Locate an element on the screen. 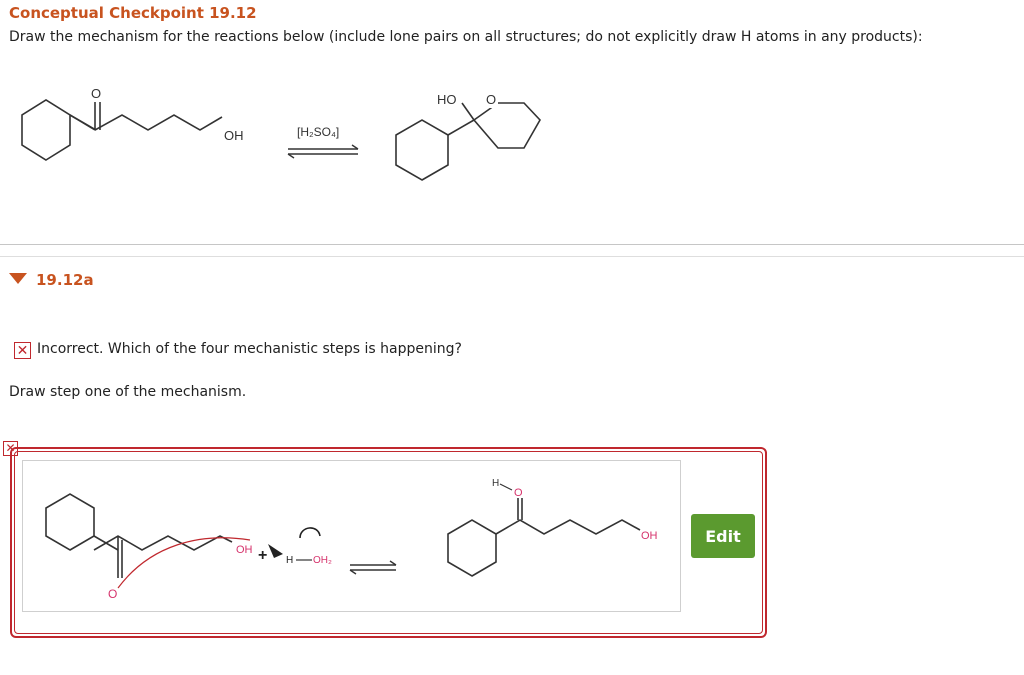 This screenshot has height=675, width=1024. catalyst-label: [H₂SO₄] is located at coordinates (318, 132).